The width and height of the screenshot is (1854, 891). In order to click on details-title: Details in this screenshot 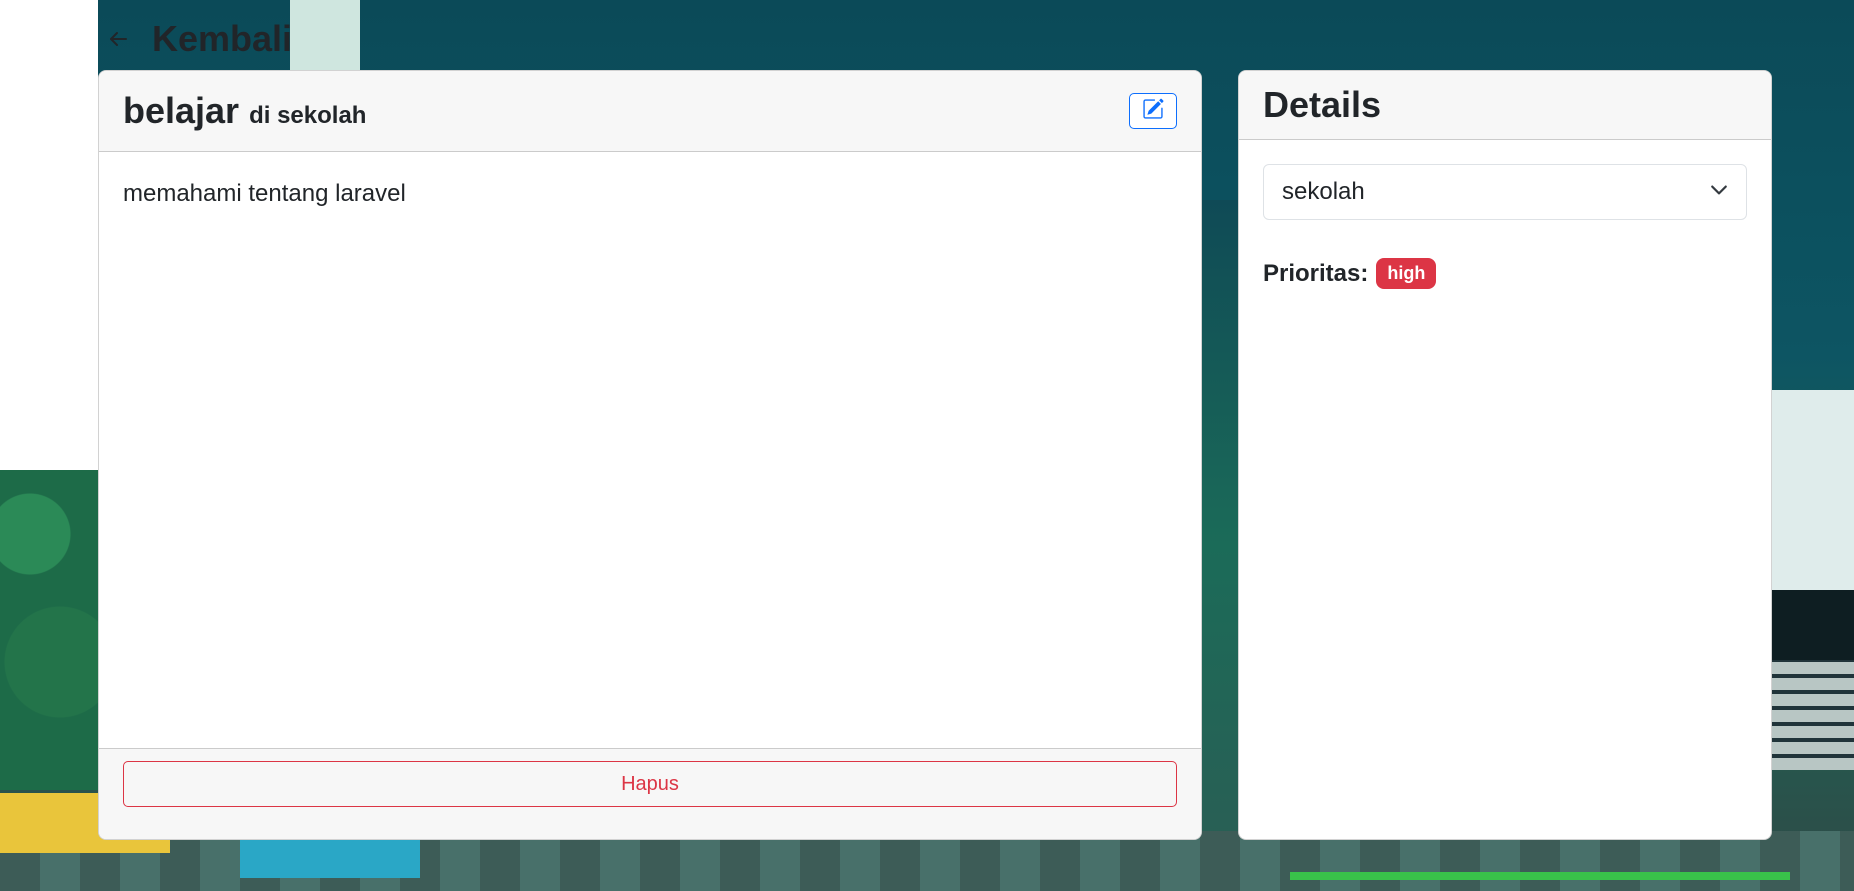, I will do `click(1322, 104)`.